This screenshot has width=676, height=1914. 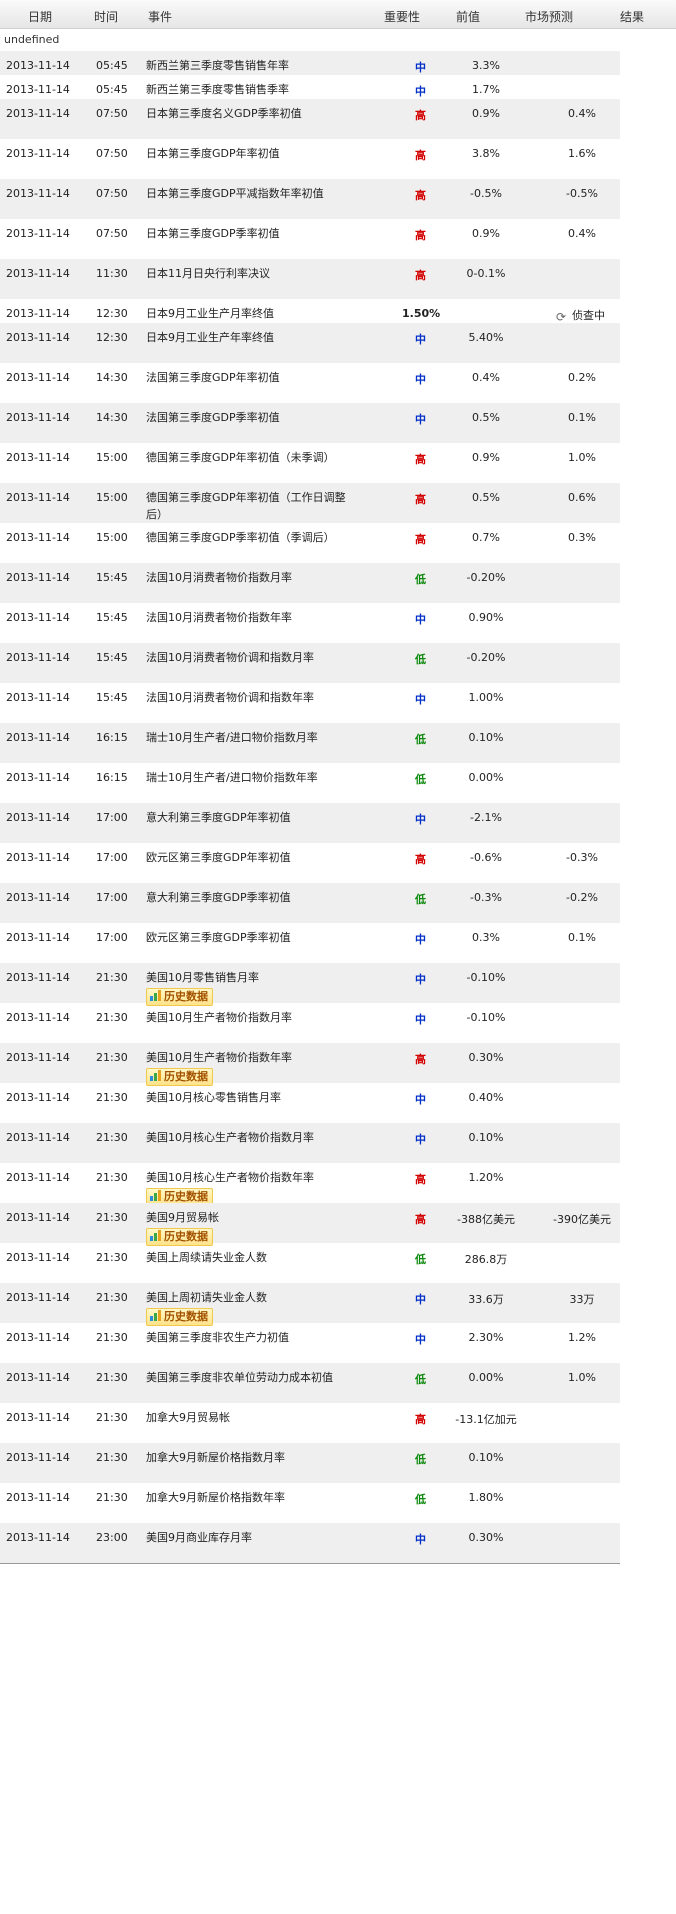 I want to click on row-previous-value: 286.8万, so click(x=486, y=1259).